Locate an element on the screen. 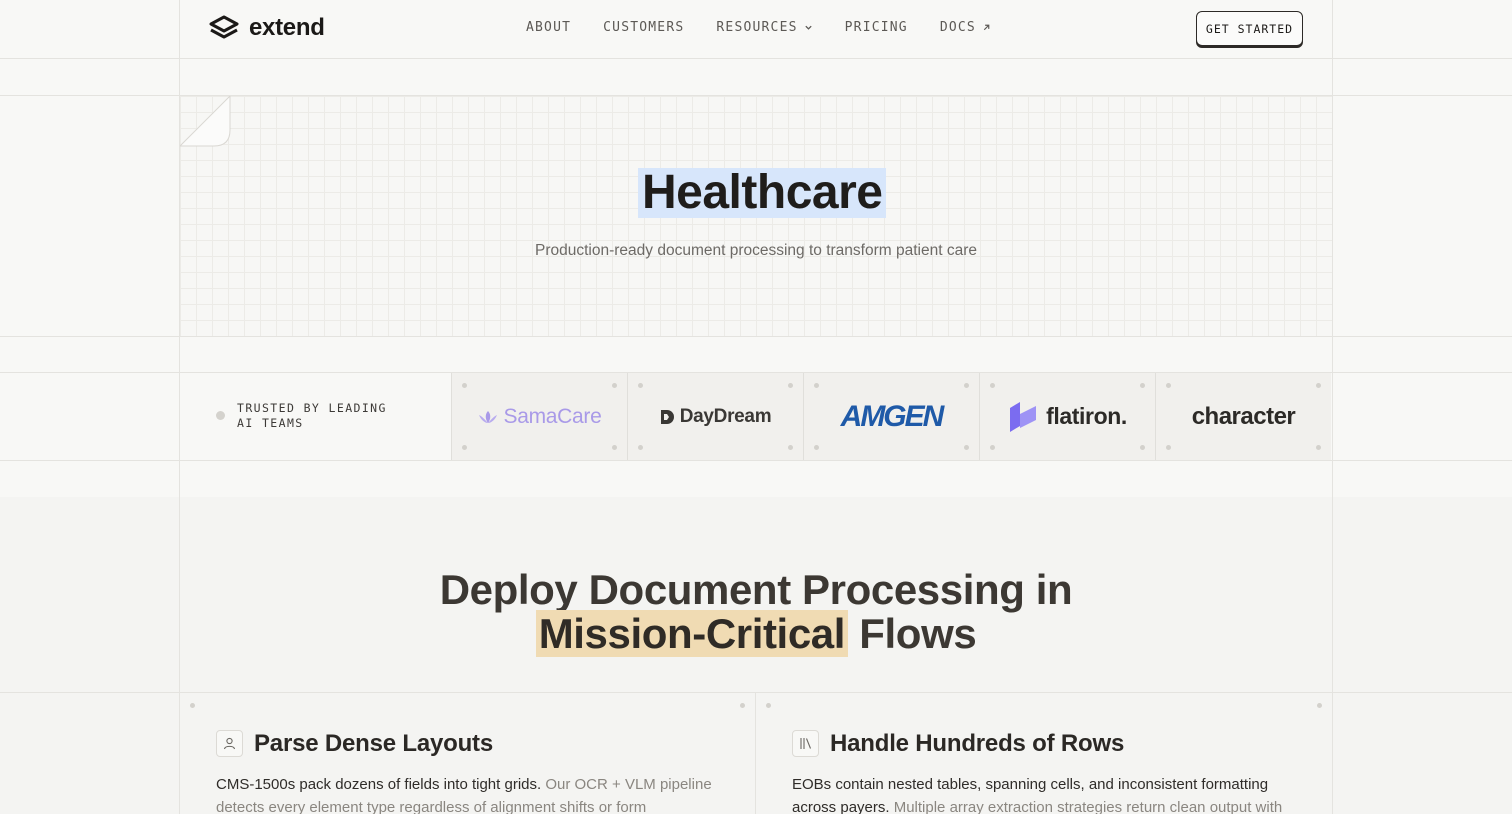 This screenshot has height=814, width=1512. nav-customers: CUSTOMERS is located at coordinates (643, 27).